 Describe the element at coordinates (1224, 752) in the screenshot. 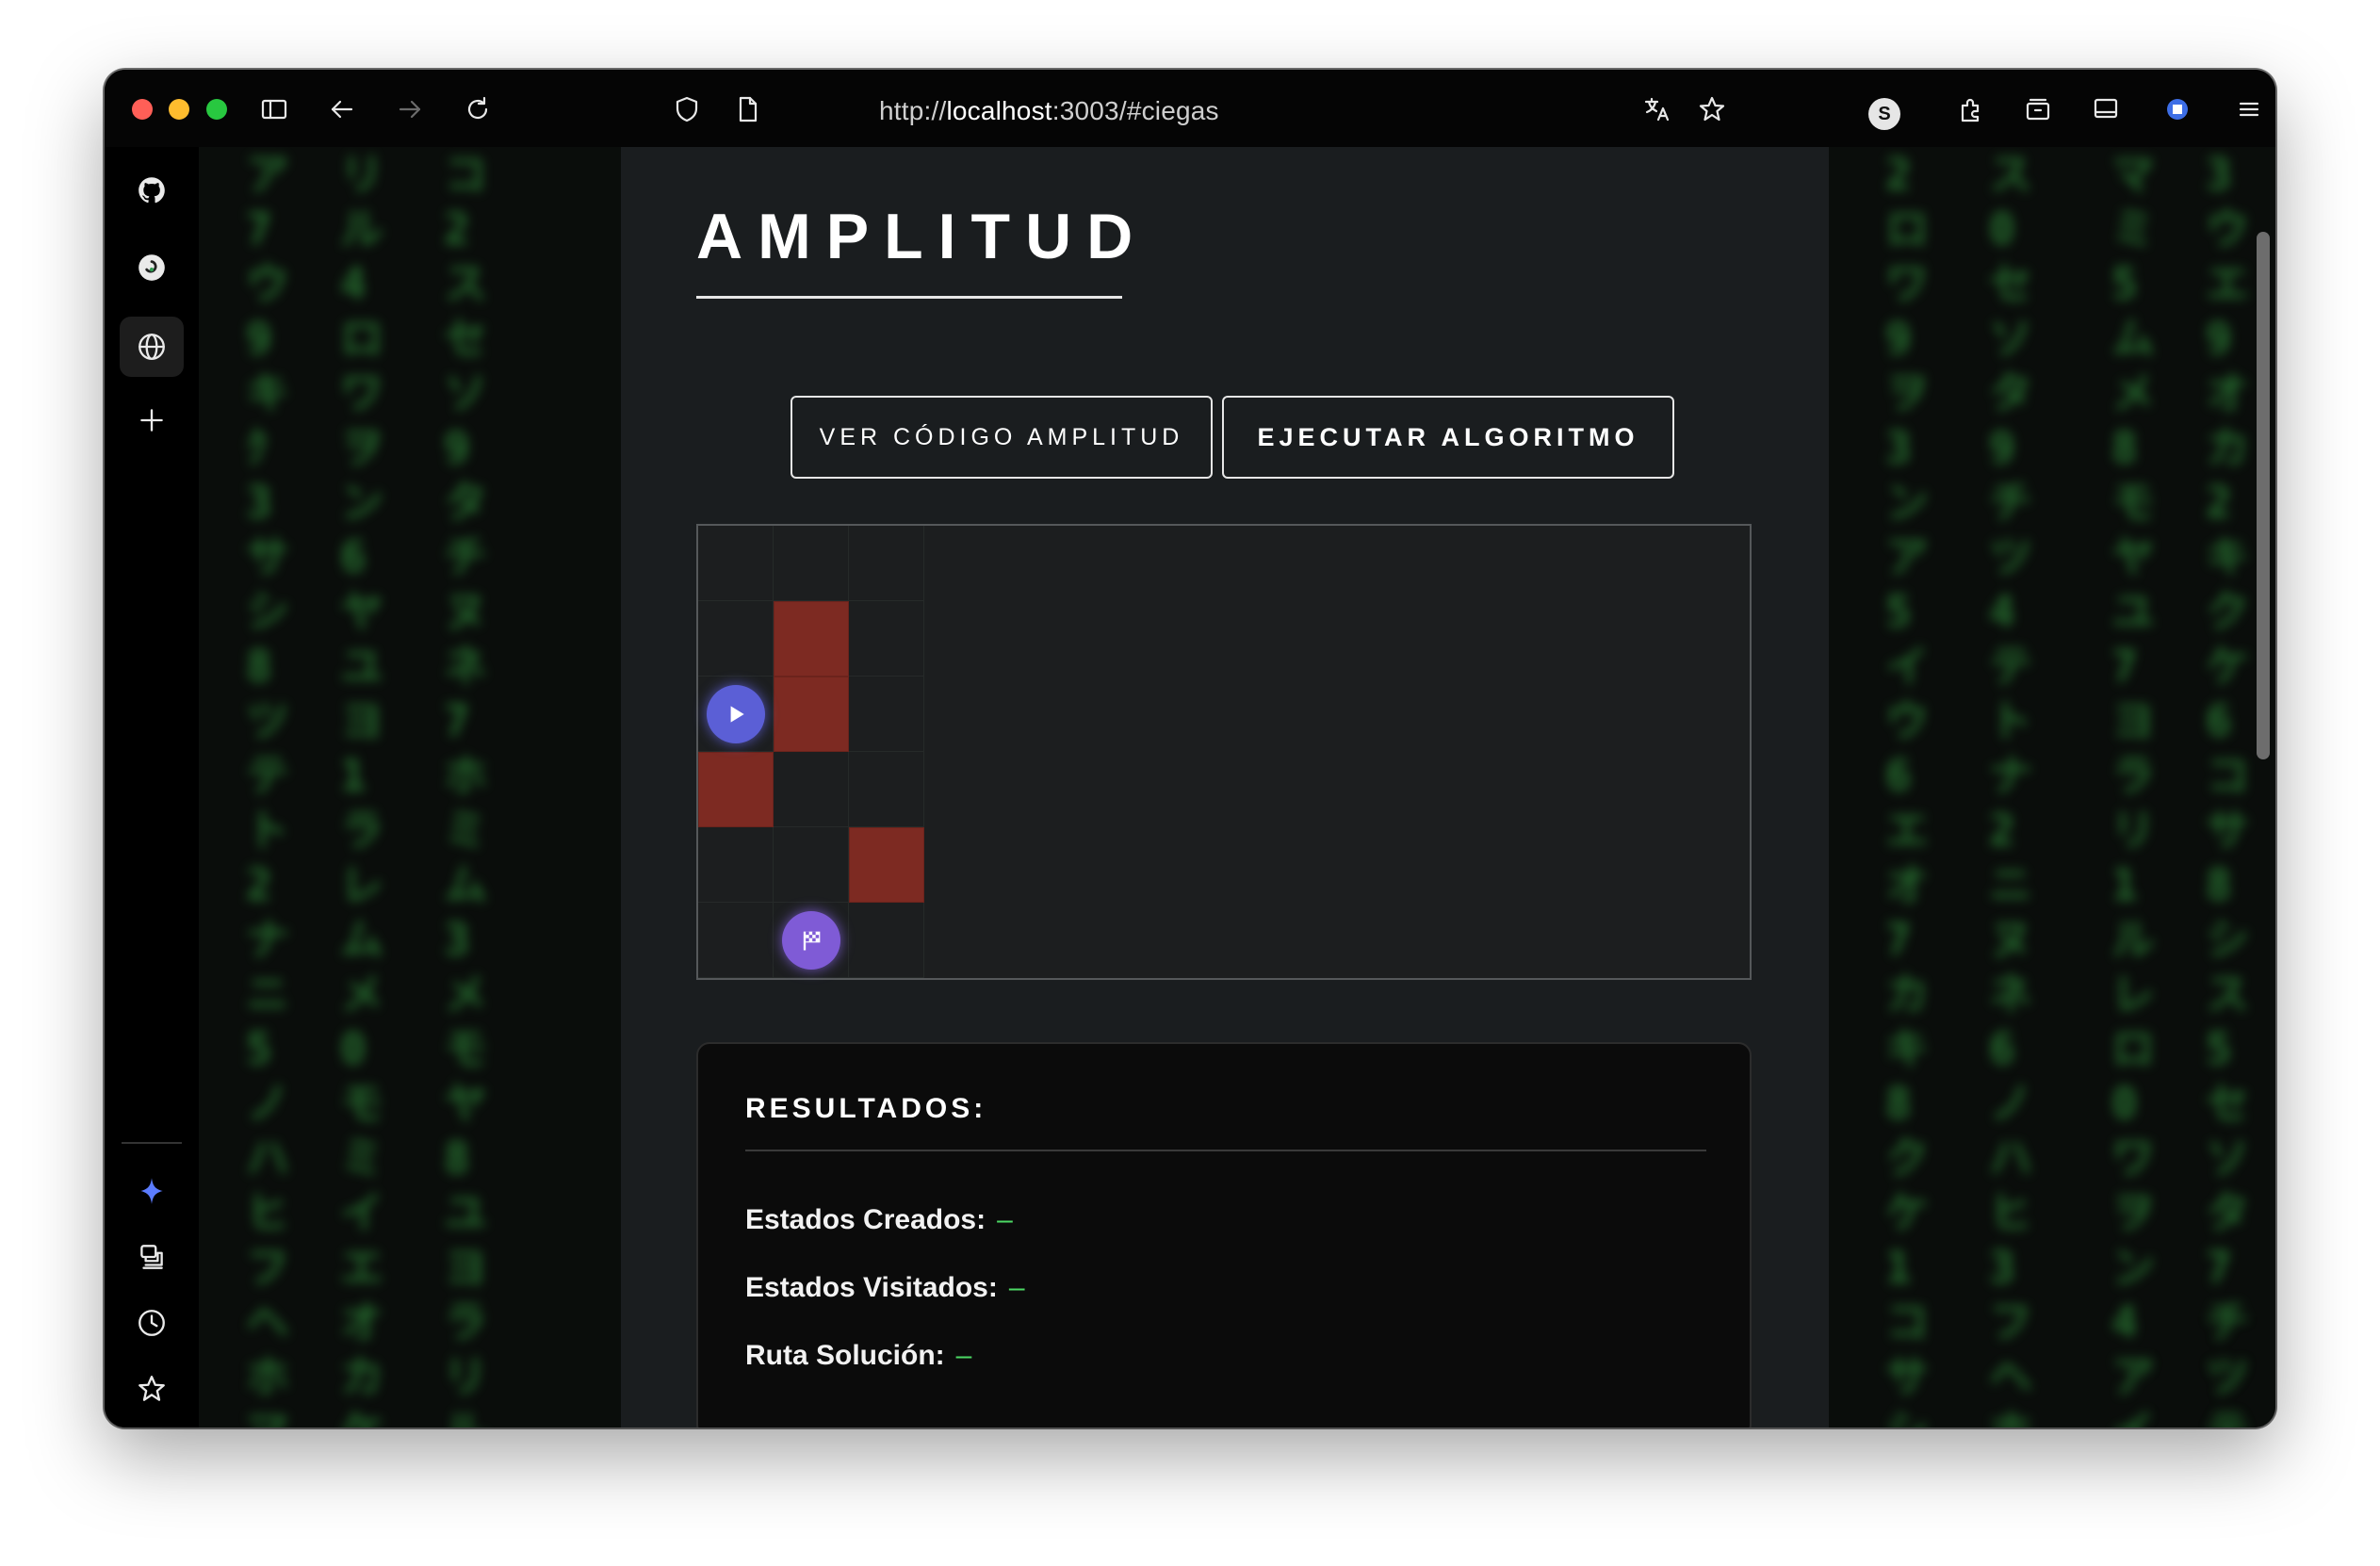

I see `maze-grid` at that location.